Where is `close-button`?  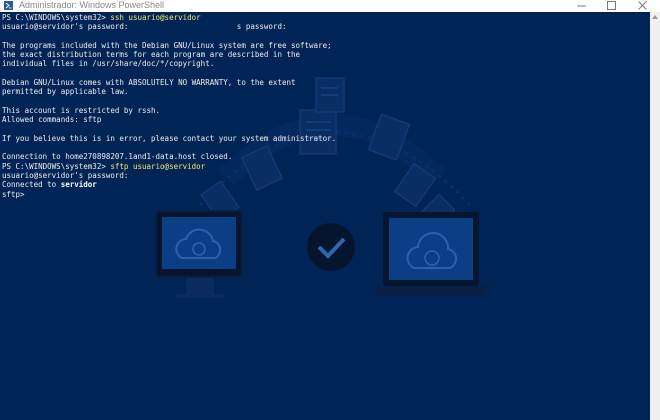
close-button is located at coordinates (643, 6).